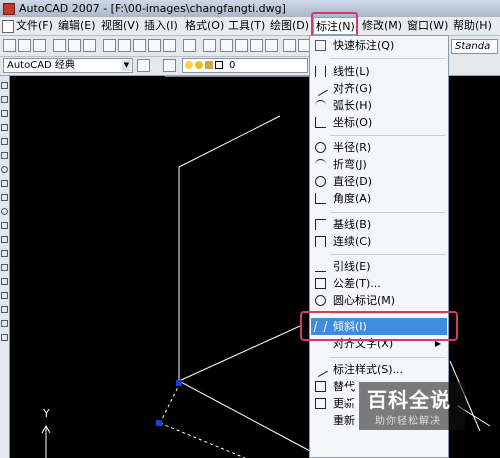  What do you see at coordinates (154, 45) in the screenshot?
I see `match-properties-icon` at bounding box center [154, 45].